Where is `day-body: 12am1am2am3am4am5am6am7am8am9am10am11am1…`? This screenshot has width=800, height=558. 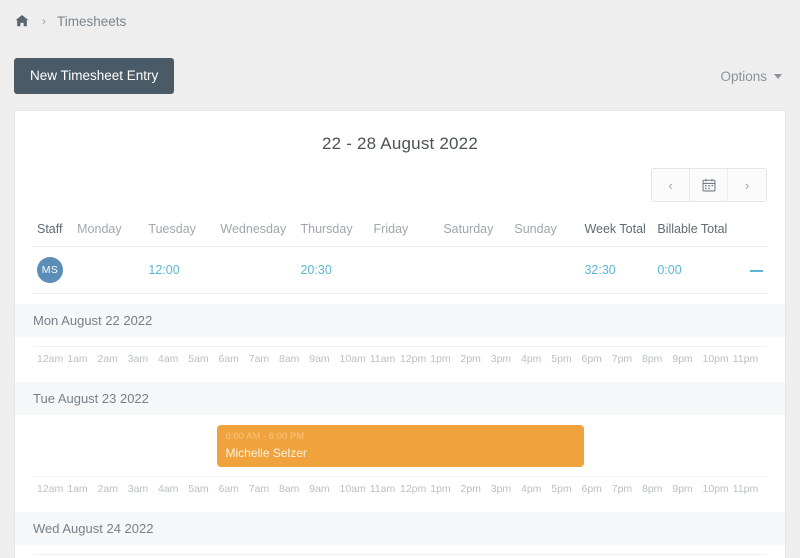
day-body: 12am1am2am3am4am5am6am7am8am9am10am11am1… is located at coordinates (400, 556).